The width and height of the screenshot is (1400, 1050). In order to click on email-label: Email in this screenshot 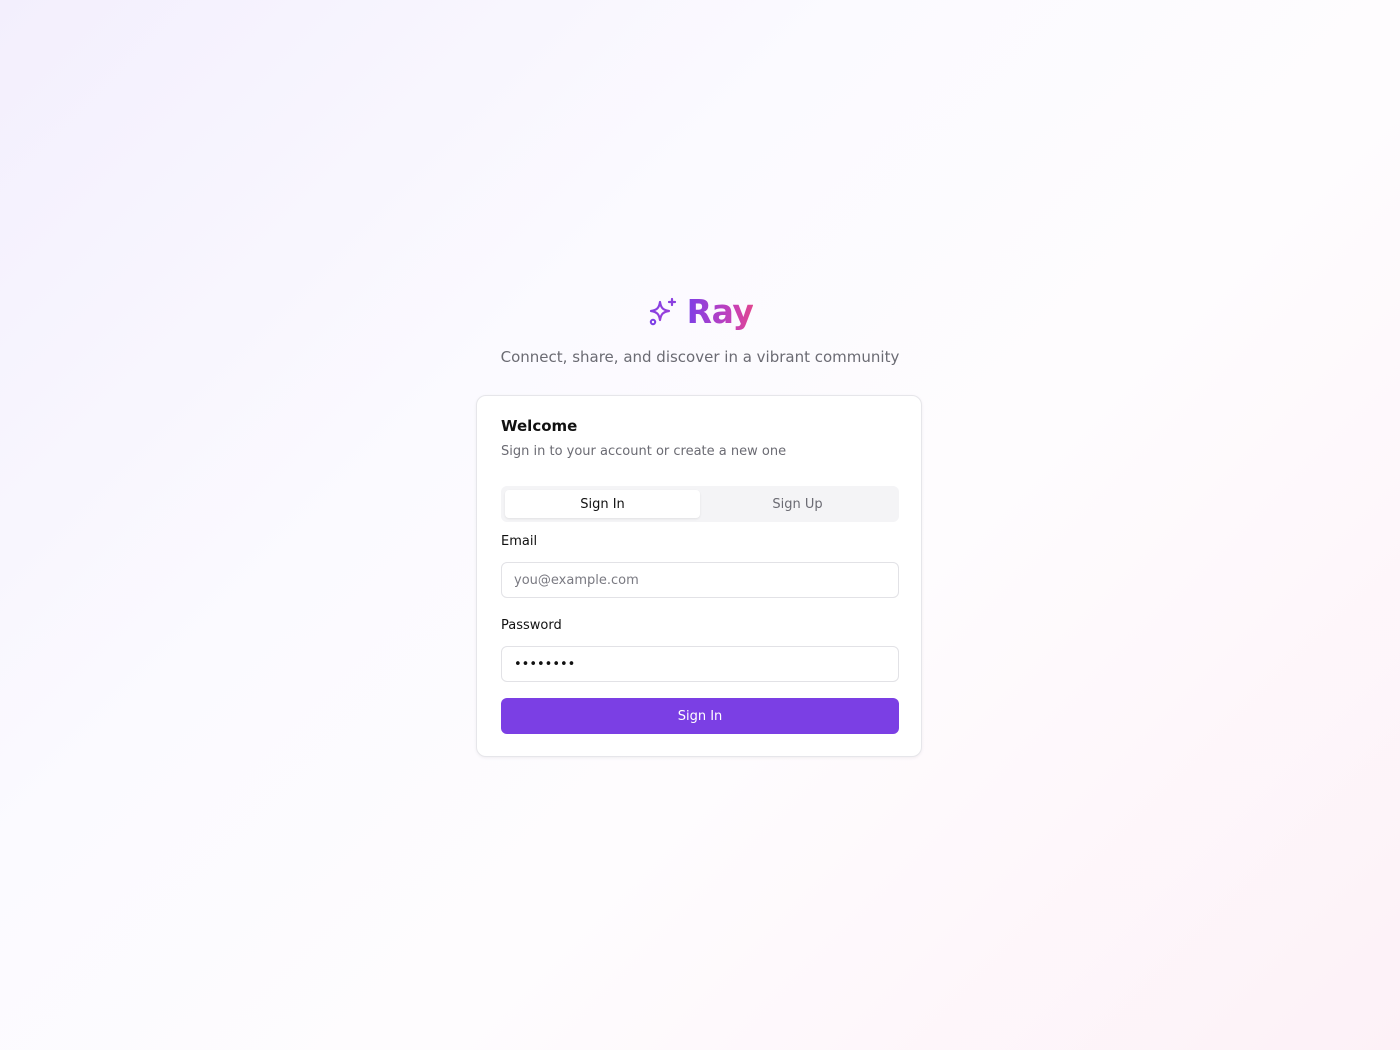, I will do `click(519, 541)`.